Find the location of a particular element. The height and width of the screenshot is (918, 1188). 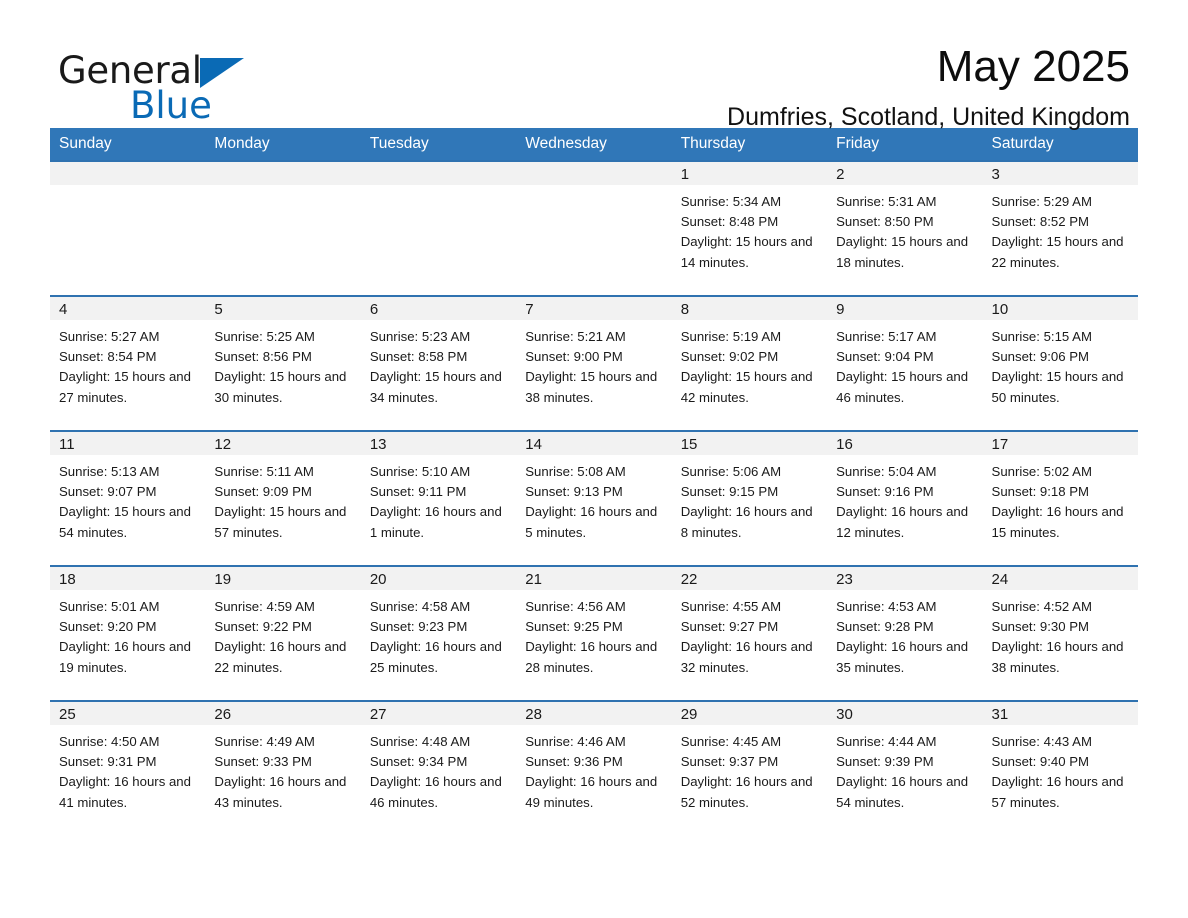

day-number: 15 is located at coordinates (749, 443).